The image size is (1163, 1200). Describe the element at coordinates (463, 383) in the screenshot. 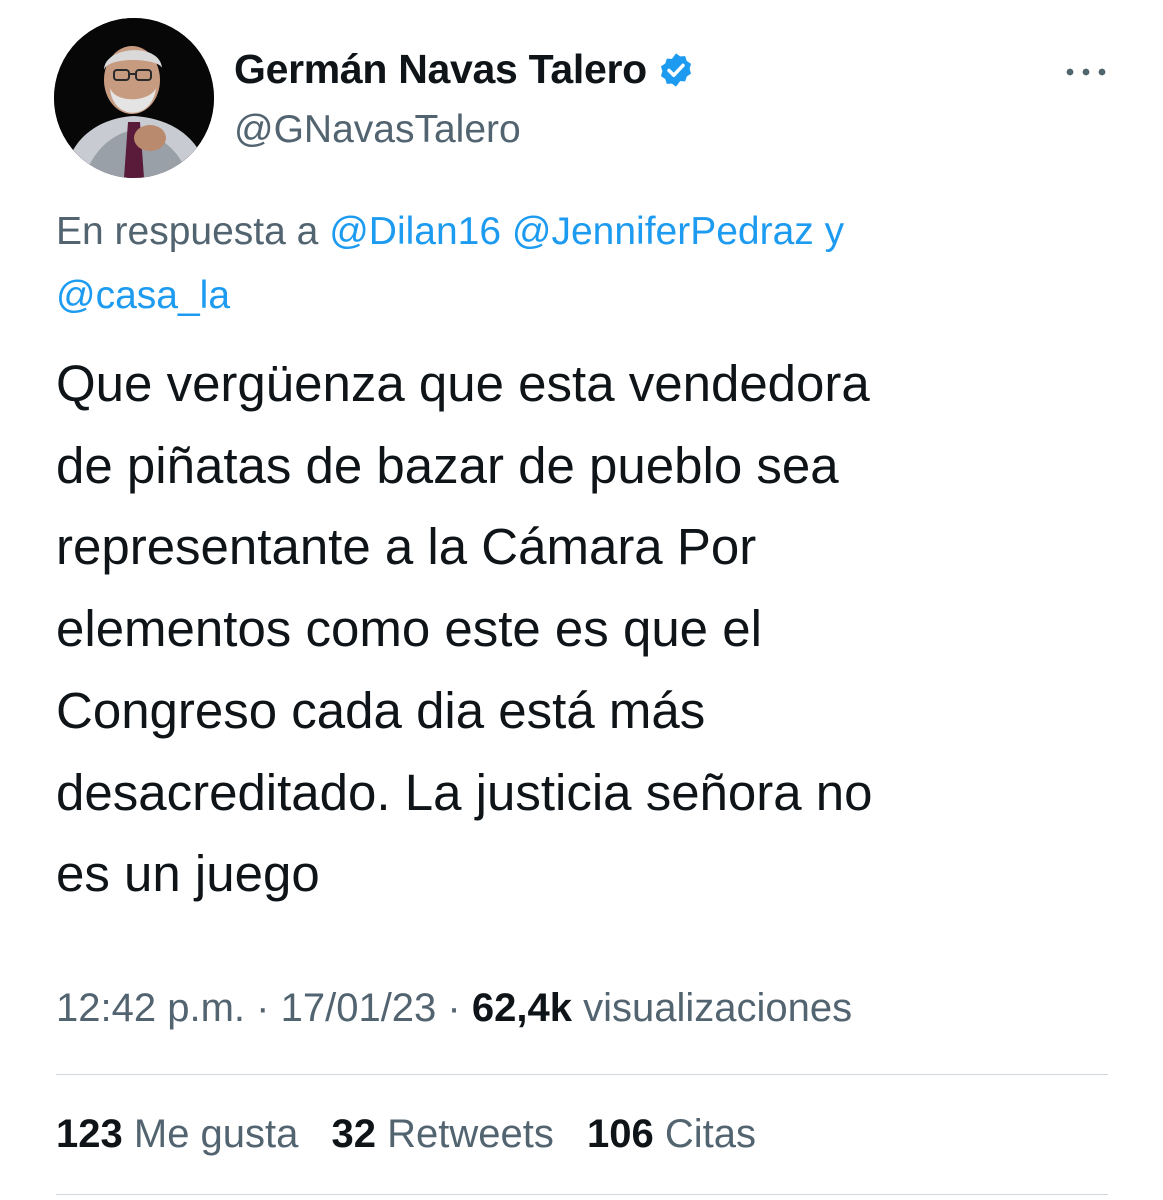

I see `tweet-text-line: Que vergüenza que esta vendedora` at that location.